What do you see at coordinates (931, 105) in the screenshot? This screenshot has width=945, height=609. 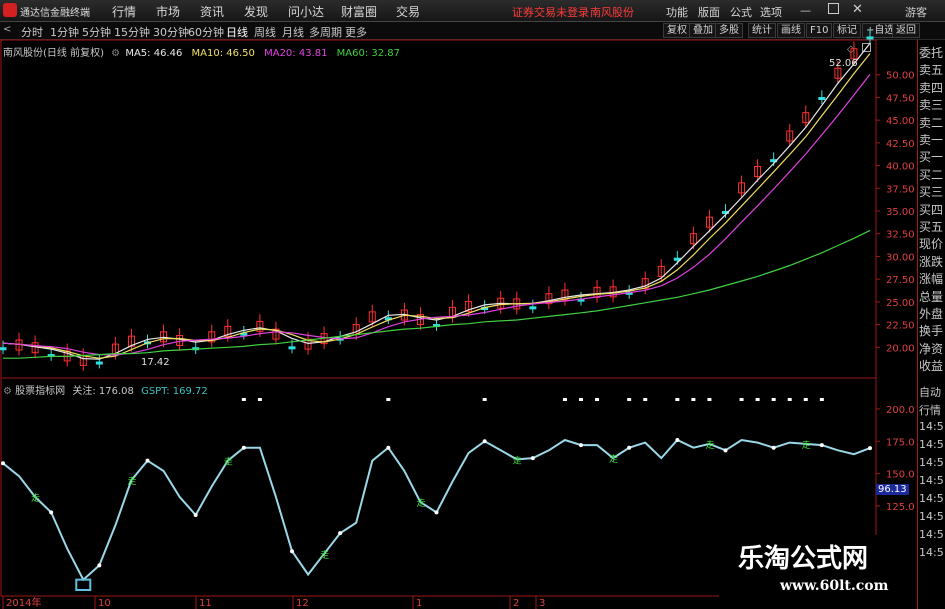 I see `quote-panel-item: 卖三` at bounding box center [931, 105].